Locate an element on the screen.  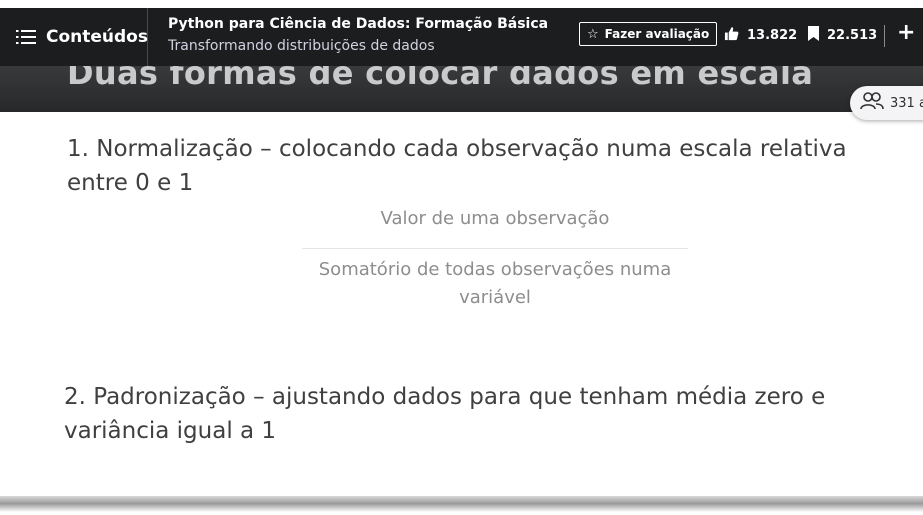
bookmark-icon is located at coordinates (813, 35).